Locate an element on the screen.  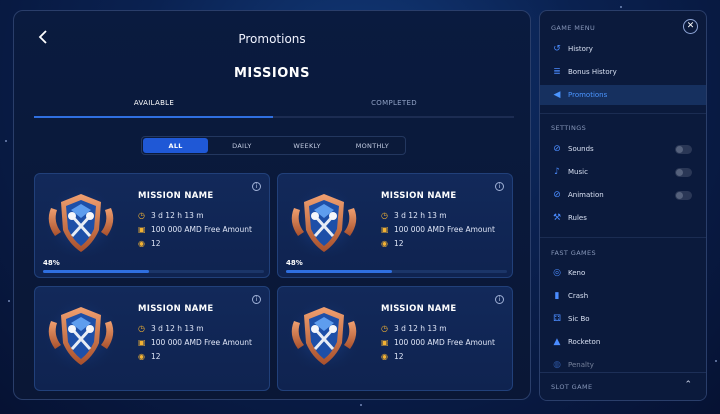
keno-icon: ◎ is located at coordinates (557, 273).